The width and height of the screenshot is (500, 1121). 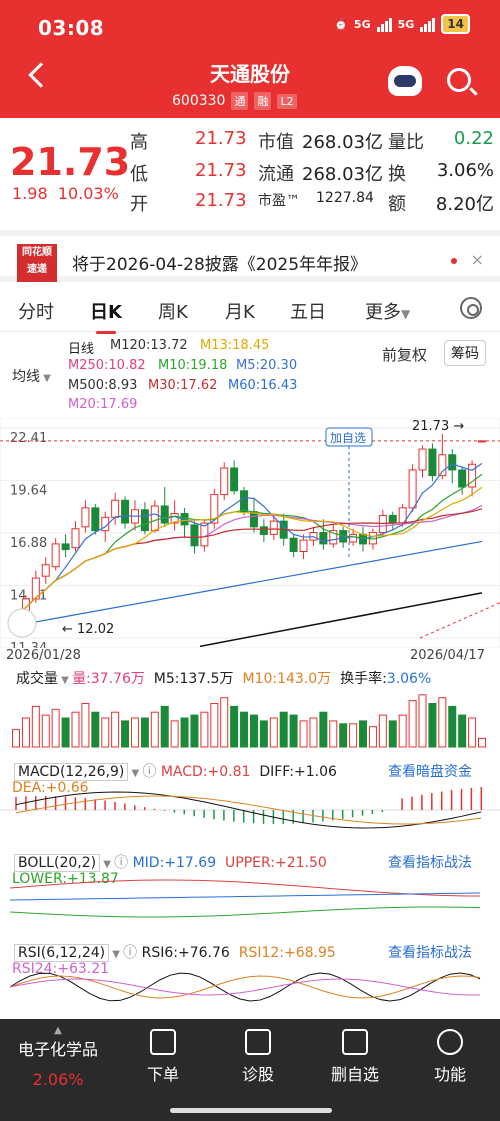 What do you see at coordinates (345, 198) in the screenshot?
I see `quote-value: 1227.84` at bounding box center [345, 198].